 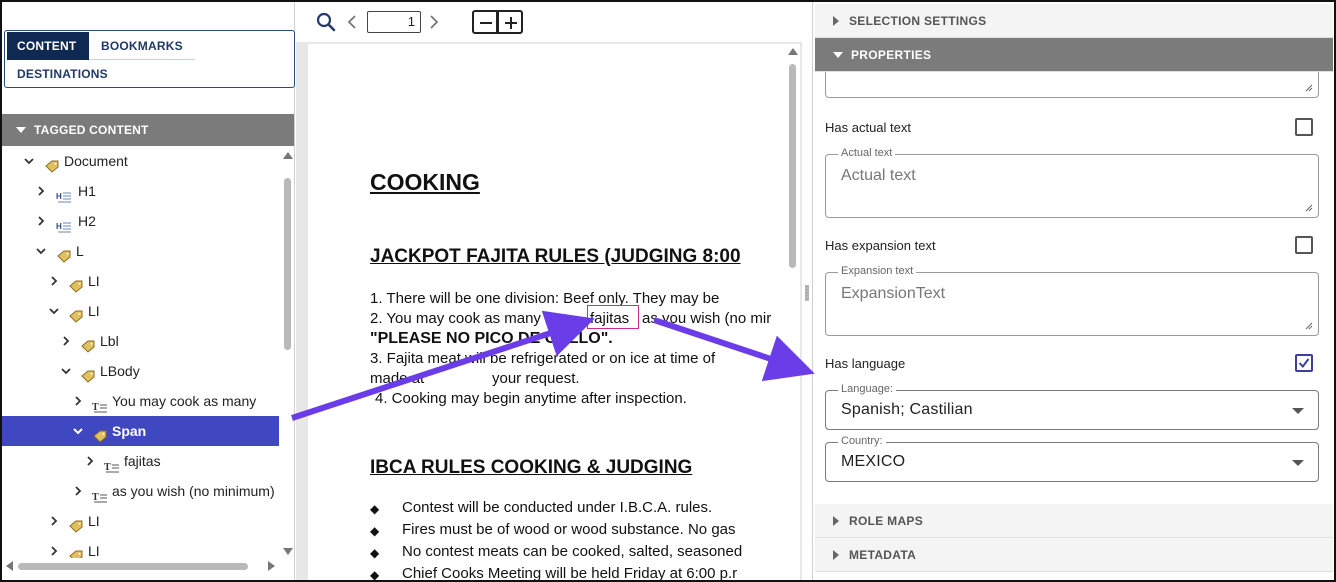 I want to click on doc-section-heading: JACKPOT FAJITA RULES (JUDGING 8:00, so click(x=555, y=256).